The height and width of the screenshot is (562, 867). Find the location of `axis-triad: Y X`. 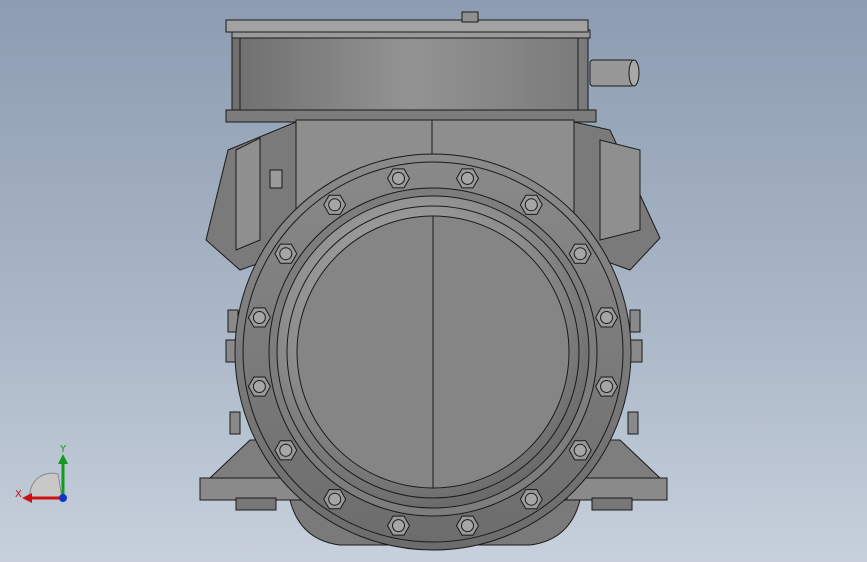

axis-triad: Y X is located at coordinates (41, 473).